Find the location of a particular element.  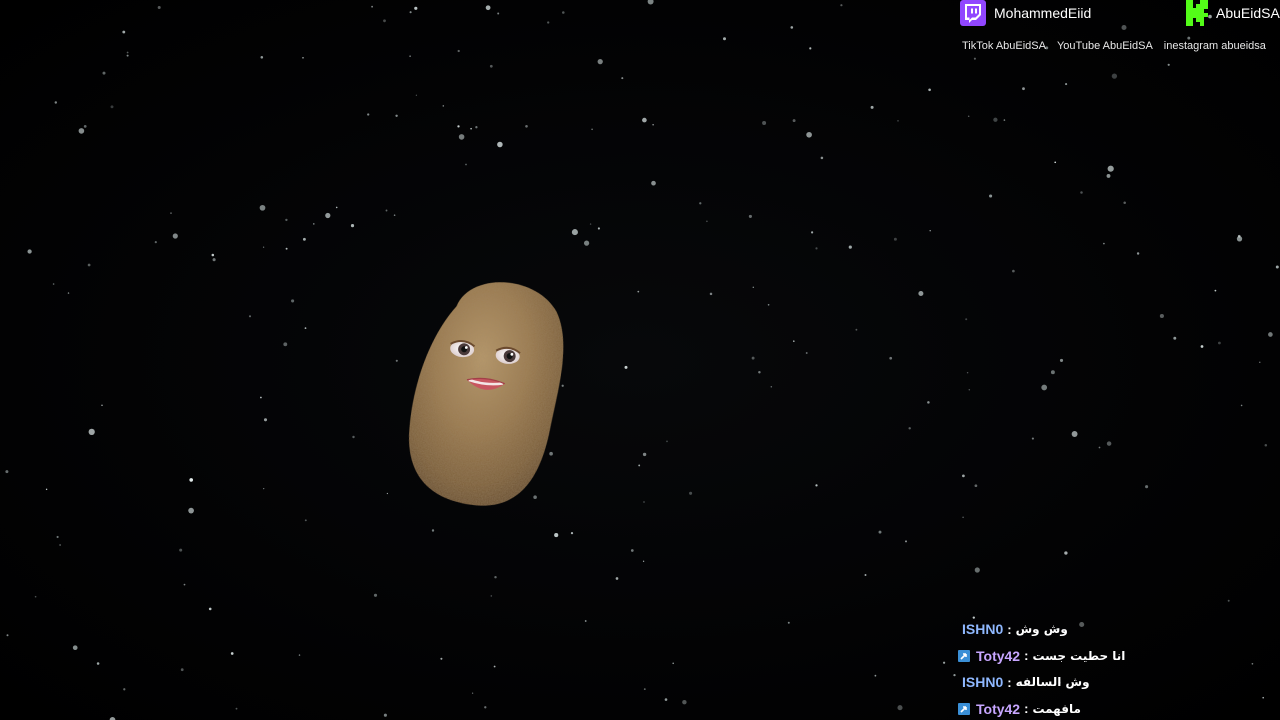

tiktok-link: TikTok AbuEidSA is located at coordinates (1004, 46).